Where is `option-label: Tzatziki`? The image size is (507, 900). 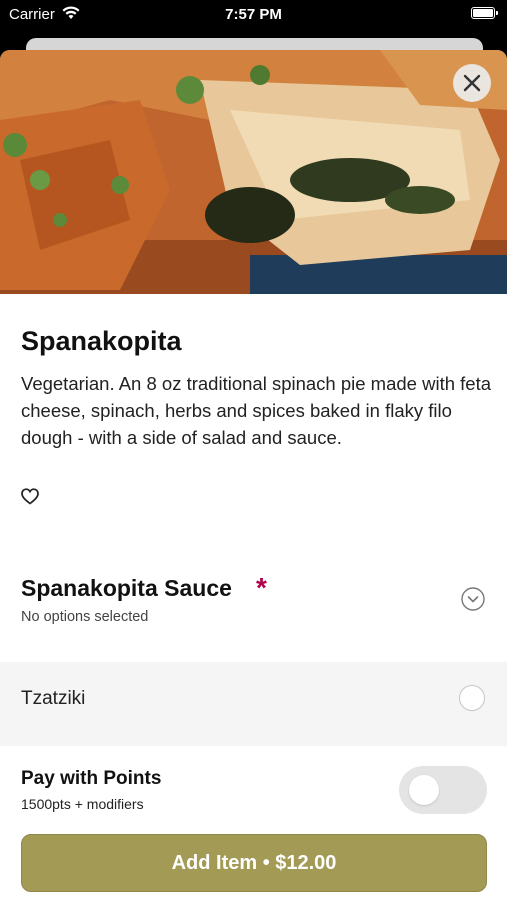
option-label: Tzatziki is located at coordinates (53, 698).